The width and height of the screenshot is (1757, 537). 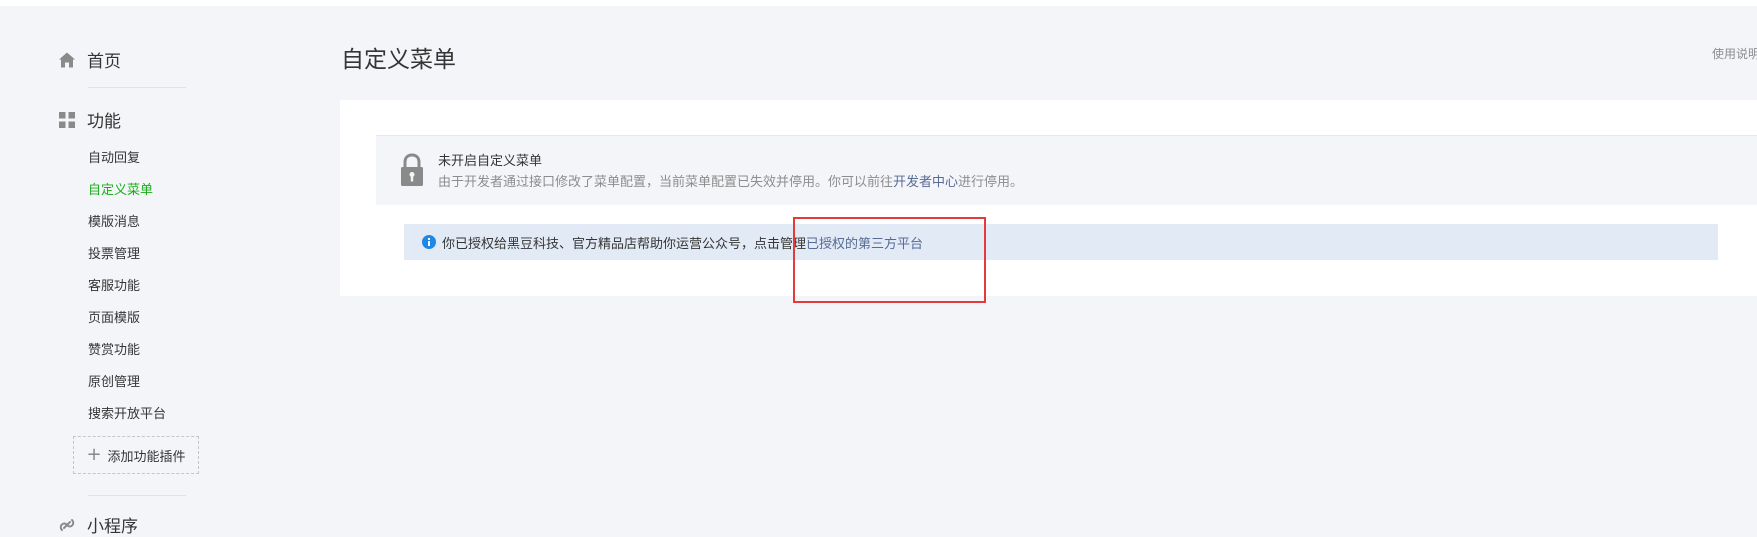 What do you see at coordinates (991, 182) in the screenshot?
I see `notice-desc-text-end: 进行停用。` at bounding box center [991, 182].